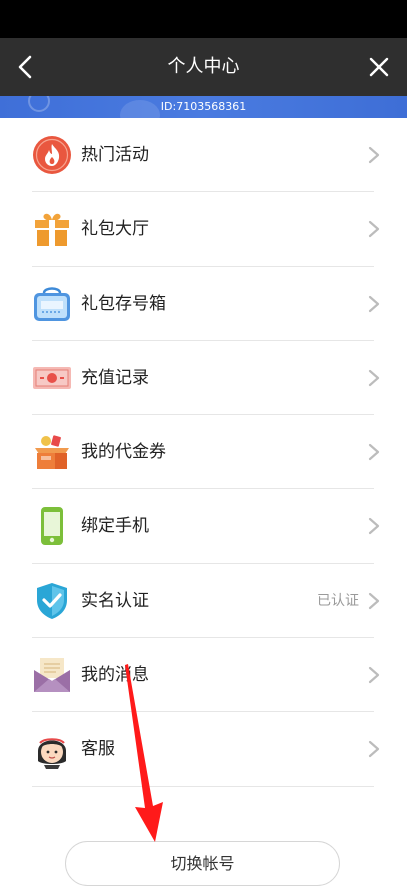 This screenshot has height=891, width=407. What do you see at coordinates (52, 377) in the screenshot?
I see `recharge-record-icon` at bounding box center [52, 377].